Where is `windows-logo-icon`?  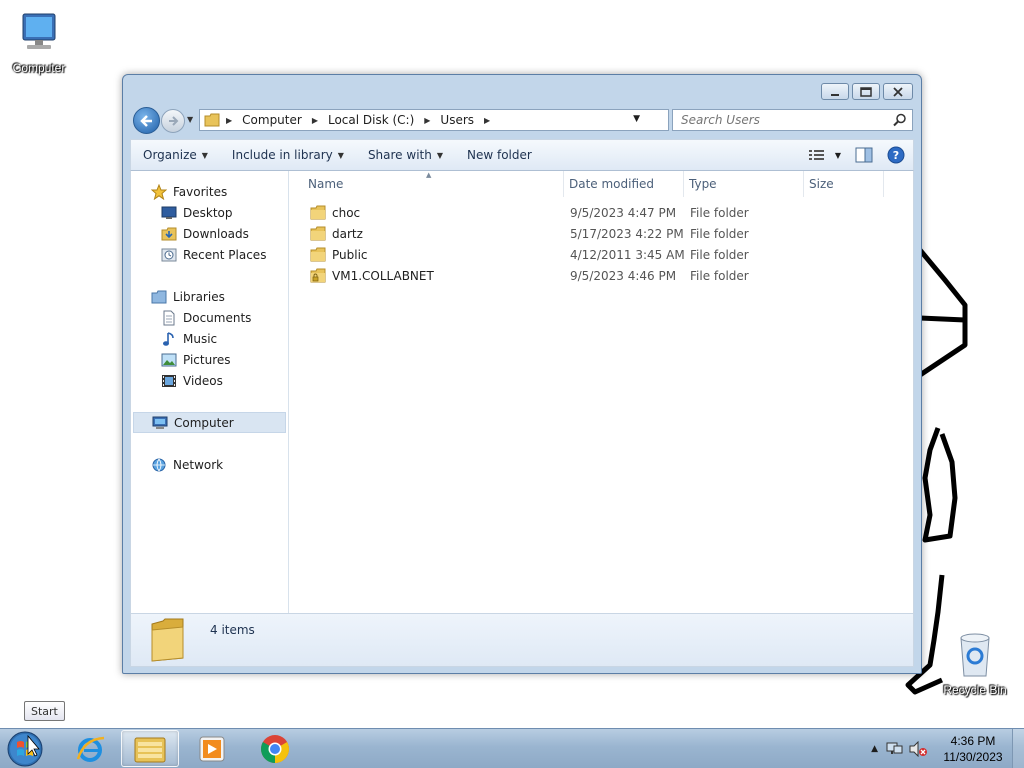 windows-logo-icon is located at coordinates (25, 749).